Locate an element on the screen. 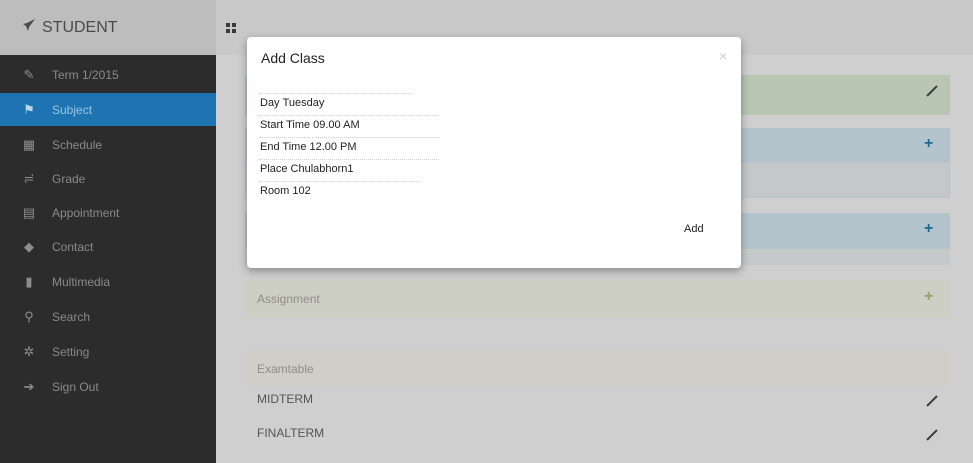 This screenshot has width=973, height=463. field-room: Room 102 is located at coordinates (285, 191).